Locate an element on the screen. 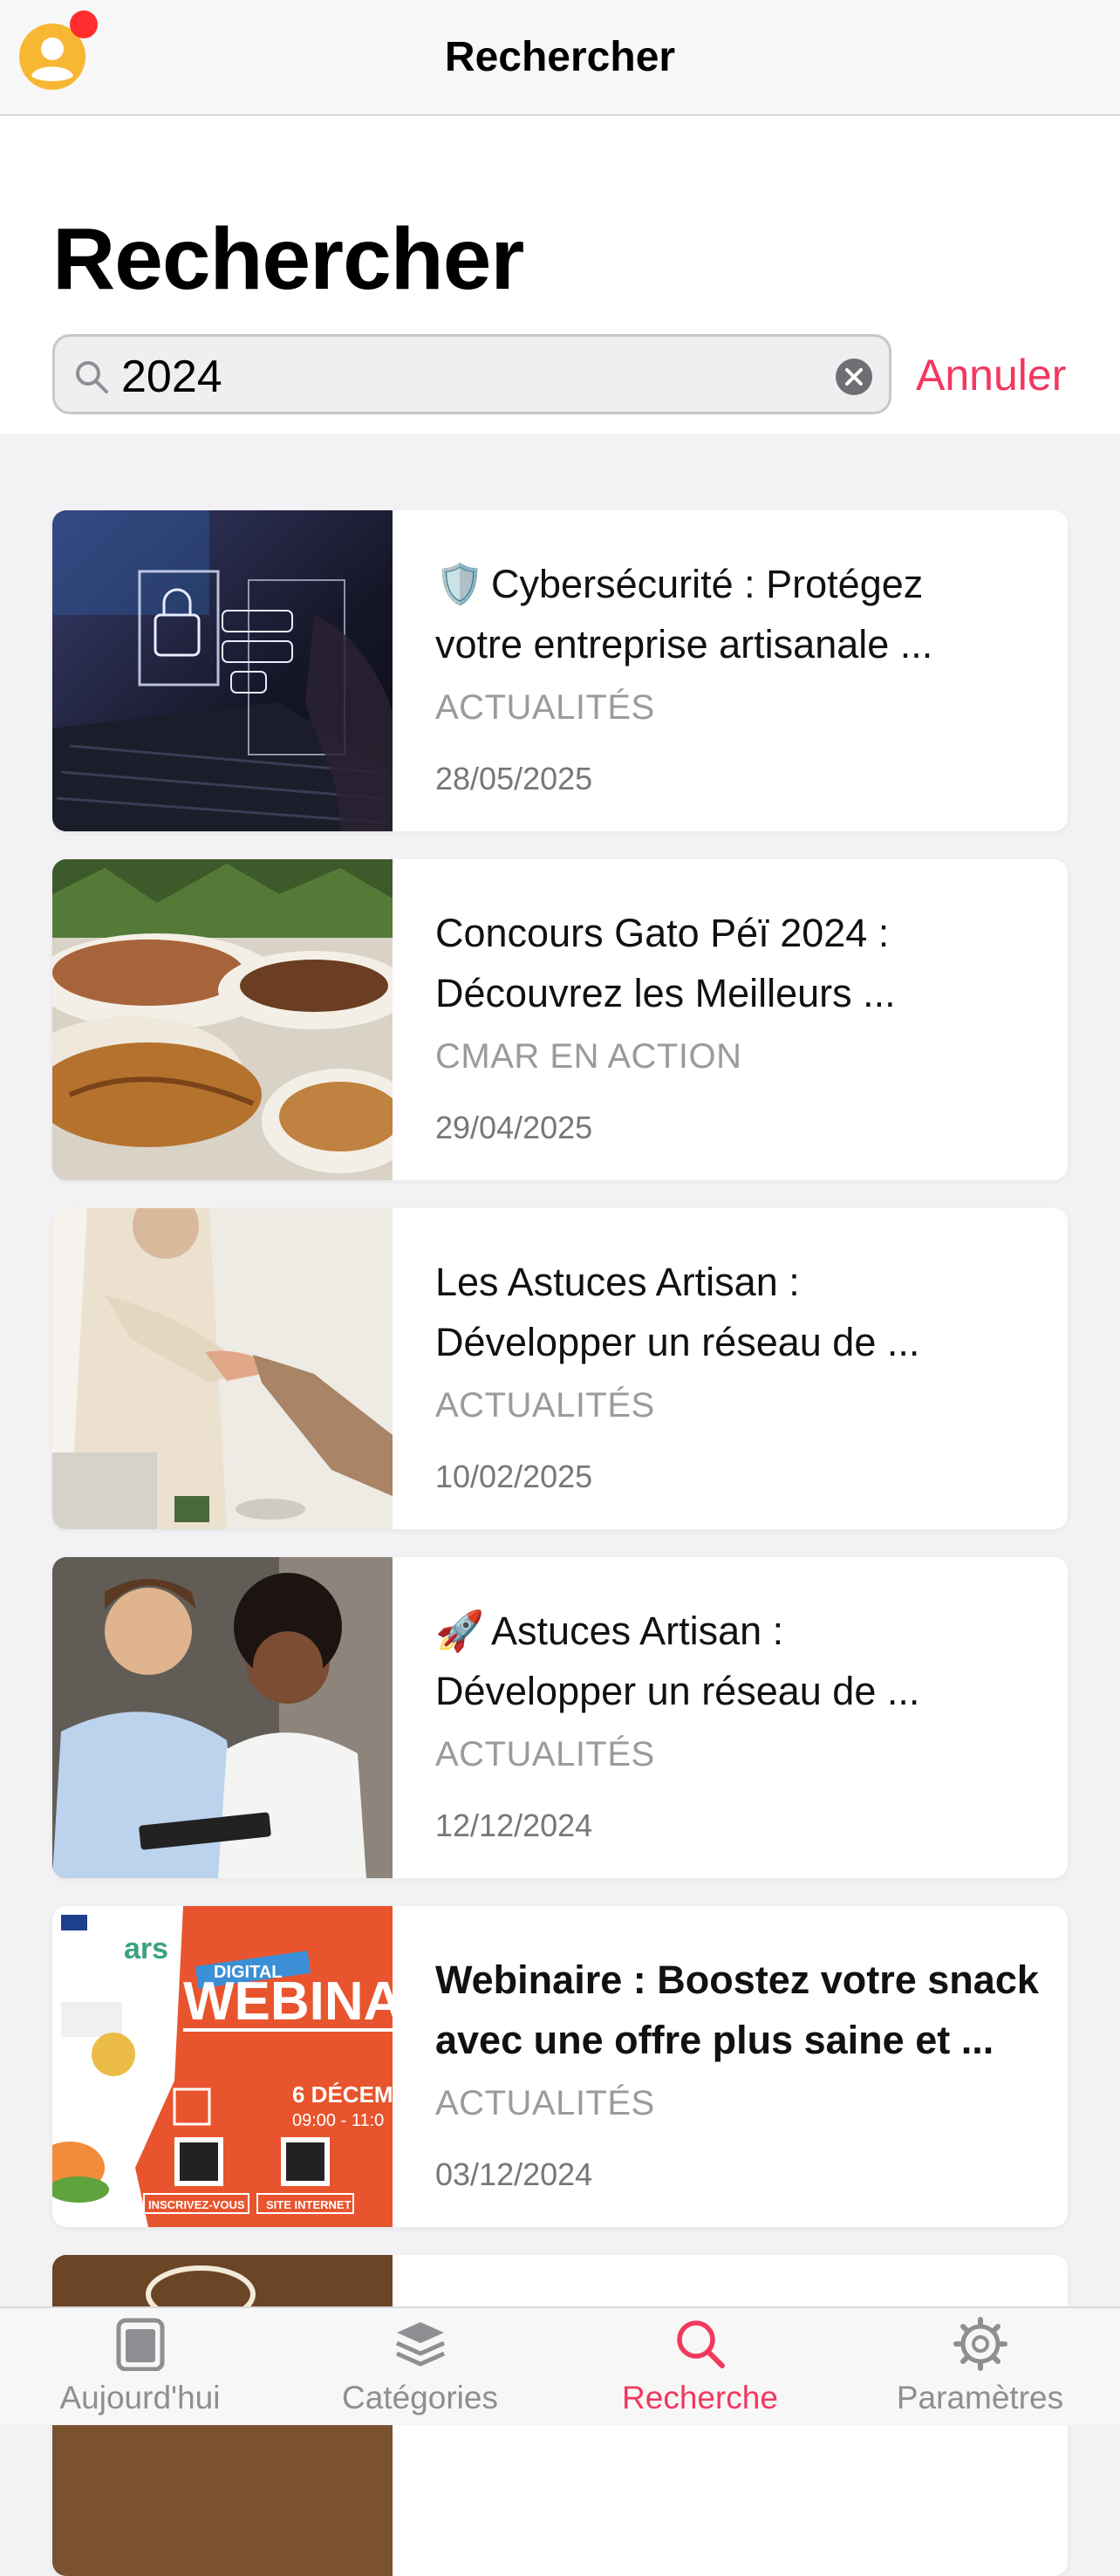  tab-search: Recherche is located at coordinates (700, 2366).